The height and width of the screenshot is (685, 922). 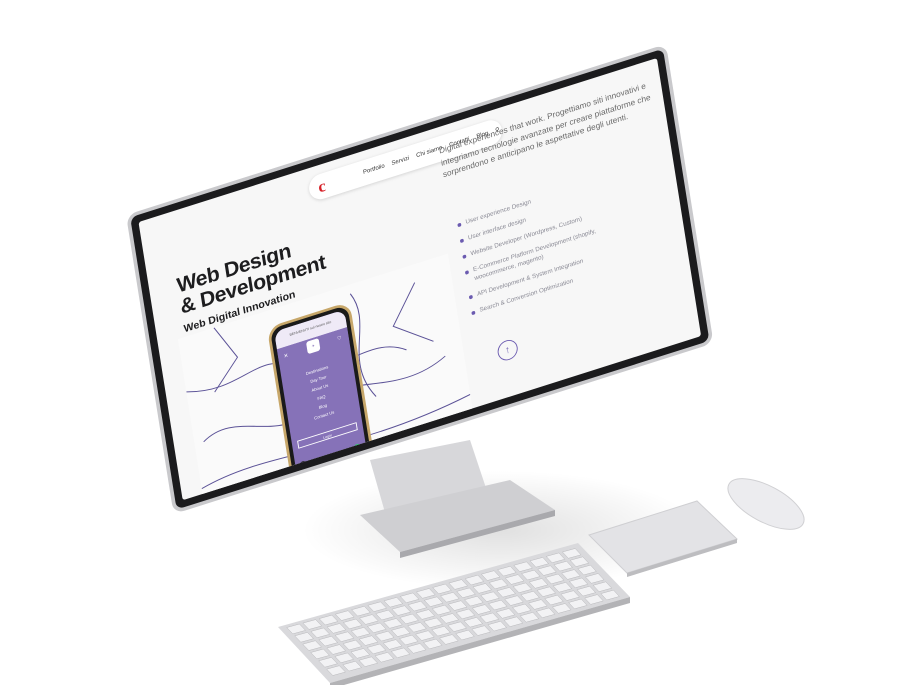 I want to click on mouse, so click(x=767, y=508).